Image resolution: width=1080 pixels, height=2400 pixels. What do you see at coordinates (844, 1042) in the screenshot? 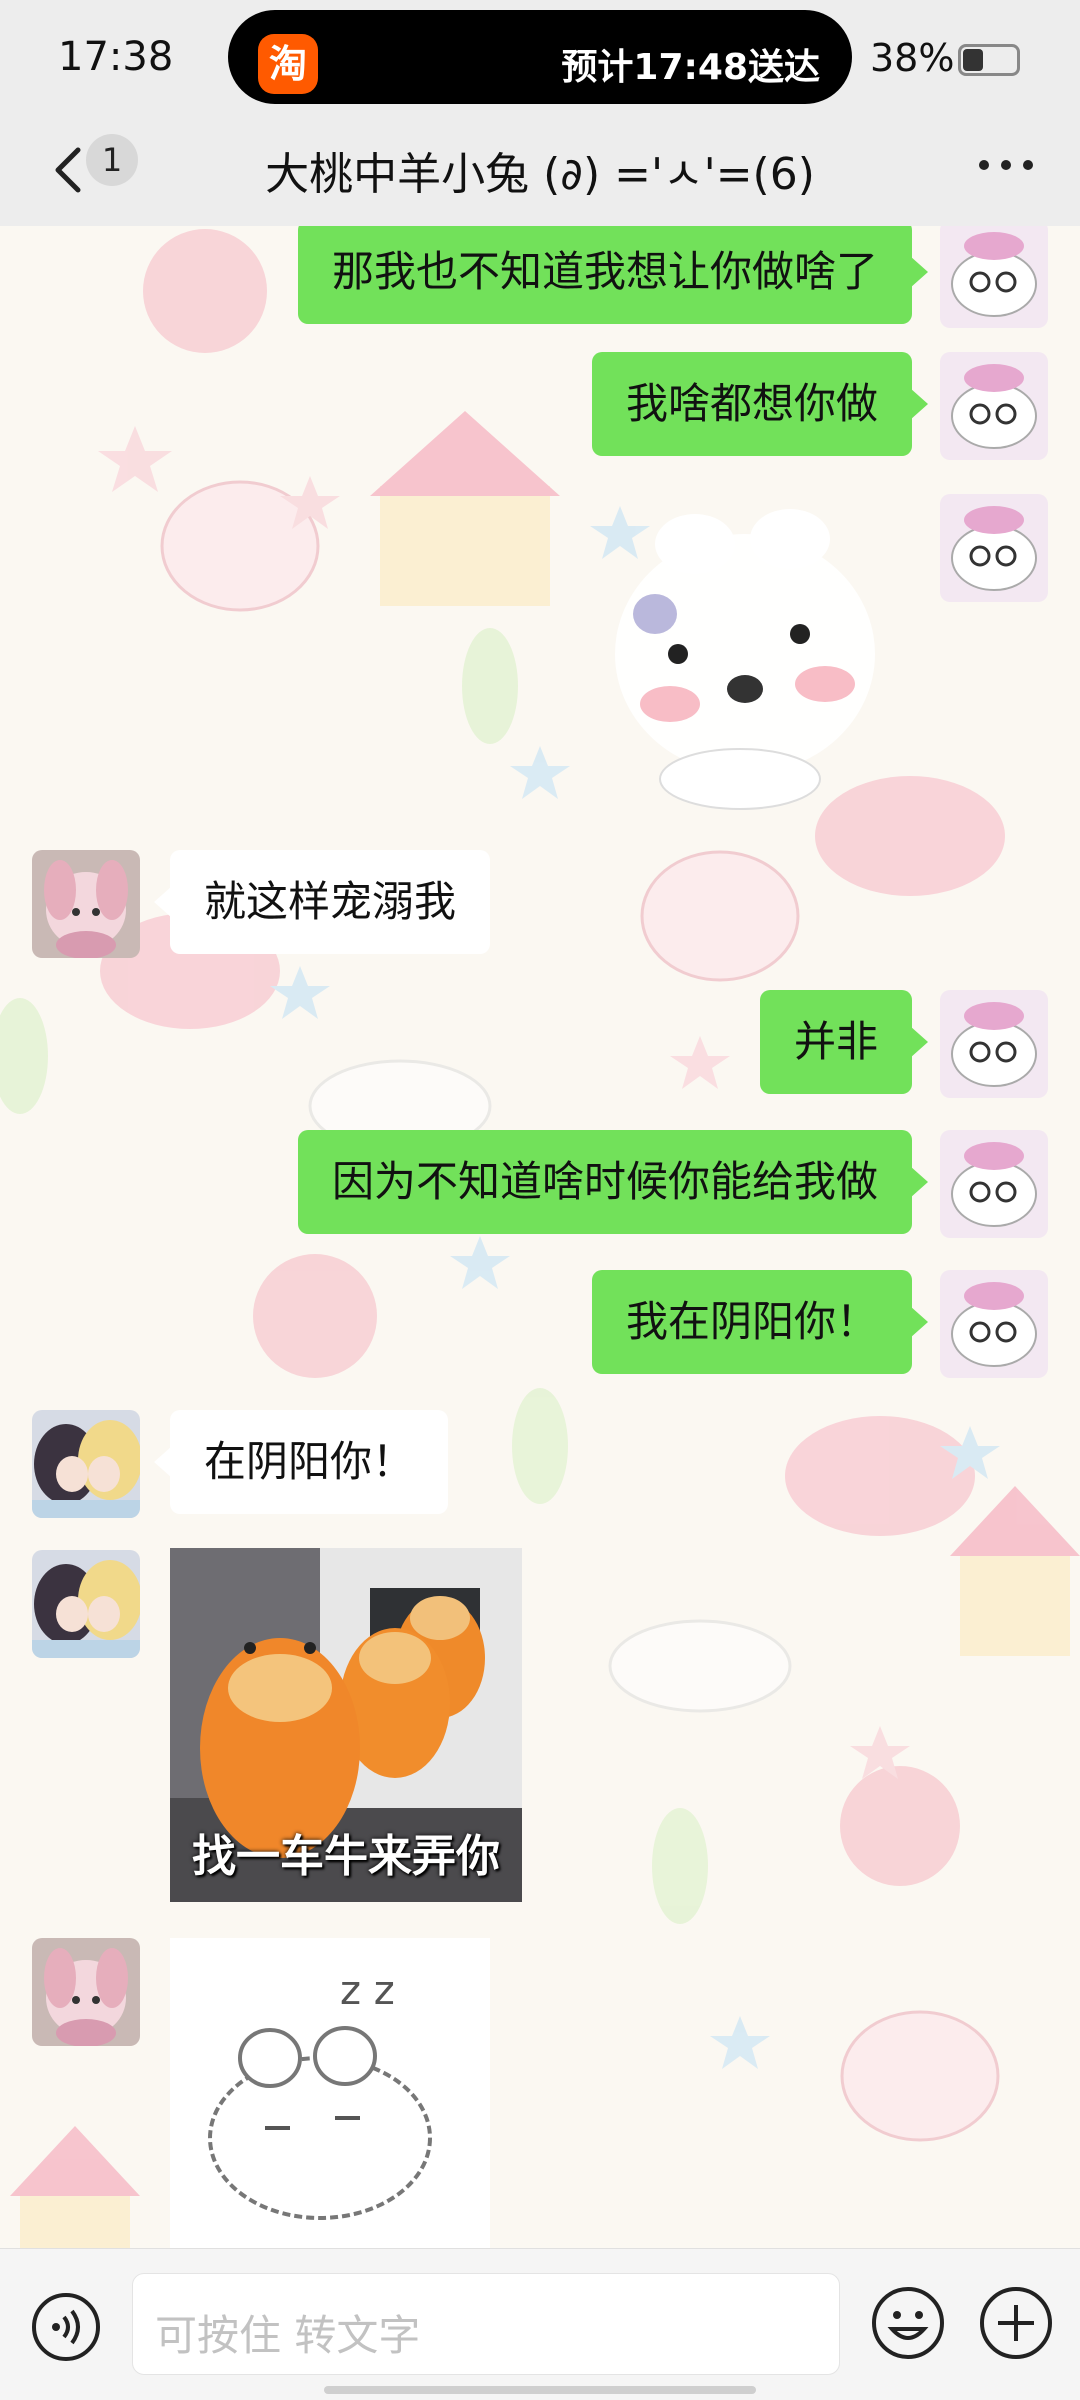
I see `message-bubble-outgoing: 并非` at bounding box center [844, 1042].